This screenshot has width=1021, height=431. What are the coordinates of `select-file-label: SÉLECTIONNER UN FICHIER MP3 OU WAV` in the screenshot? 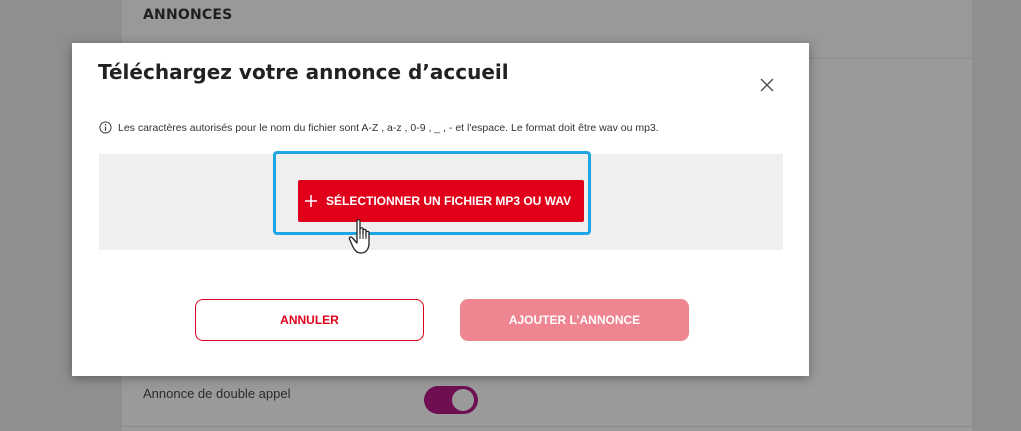 It's located at (449, 201).